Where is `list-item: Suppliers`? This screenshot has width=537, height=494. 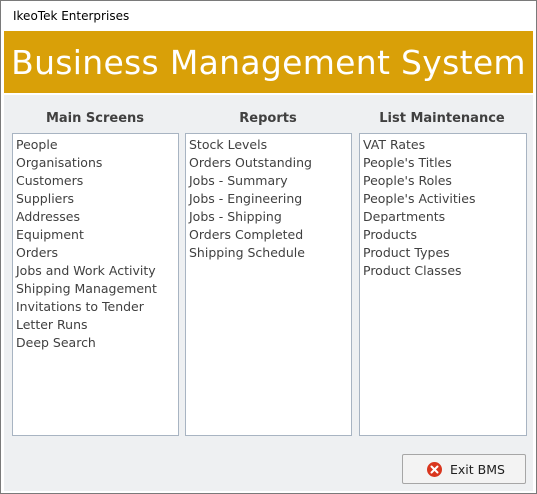
list-item: Suppliers is located at coordinates (97, 199).